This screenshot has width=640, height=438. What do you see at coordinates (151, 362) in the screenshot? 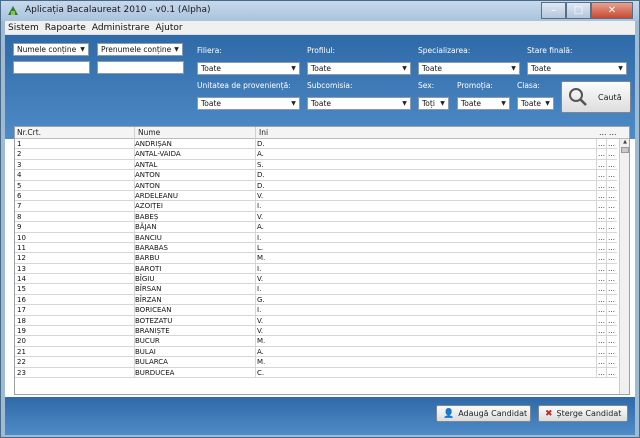
I see `cell-nume: BULARCA` at bounding box center [151, 362].